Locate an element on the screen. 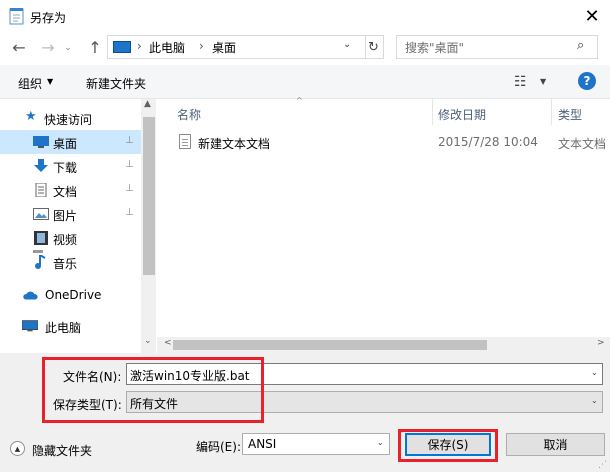  help-icon: ? is located at coordinates (587, 81).